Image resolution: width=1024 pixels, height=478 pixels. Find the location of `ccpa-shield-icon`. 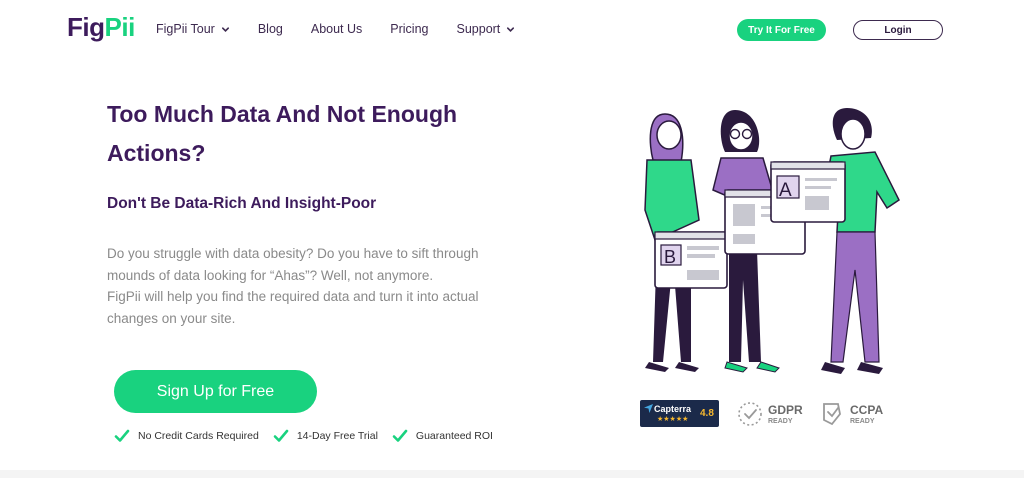

ccpa-shield-icon is located at coordinates (832, 414).